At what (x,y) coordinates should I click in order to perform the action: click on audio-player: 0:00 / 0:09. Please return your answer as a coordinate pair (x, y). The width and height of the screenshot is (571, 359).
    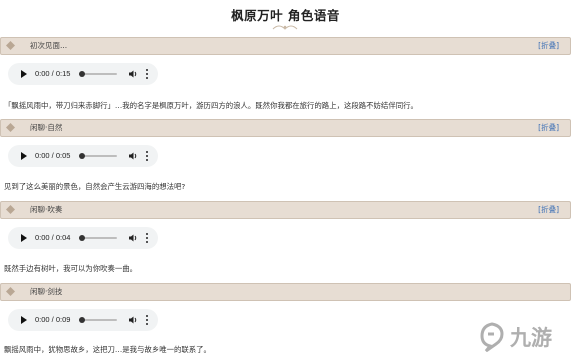
    Looking at the image, I should click on (83, 320).